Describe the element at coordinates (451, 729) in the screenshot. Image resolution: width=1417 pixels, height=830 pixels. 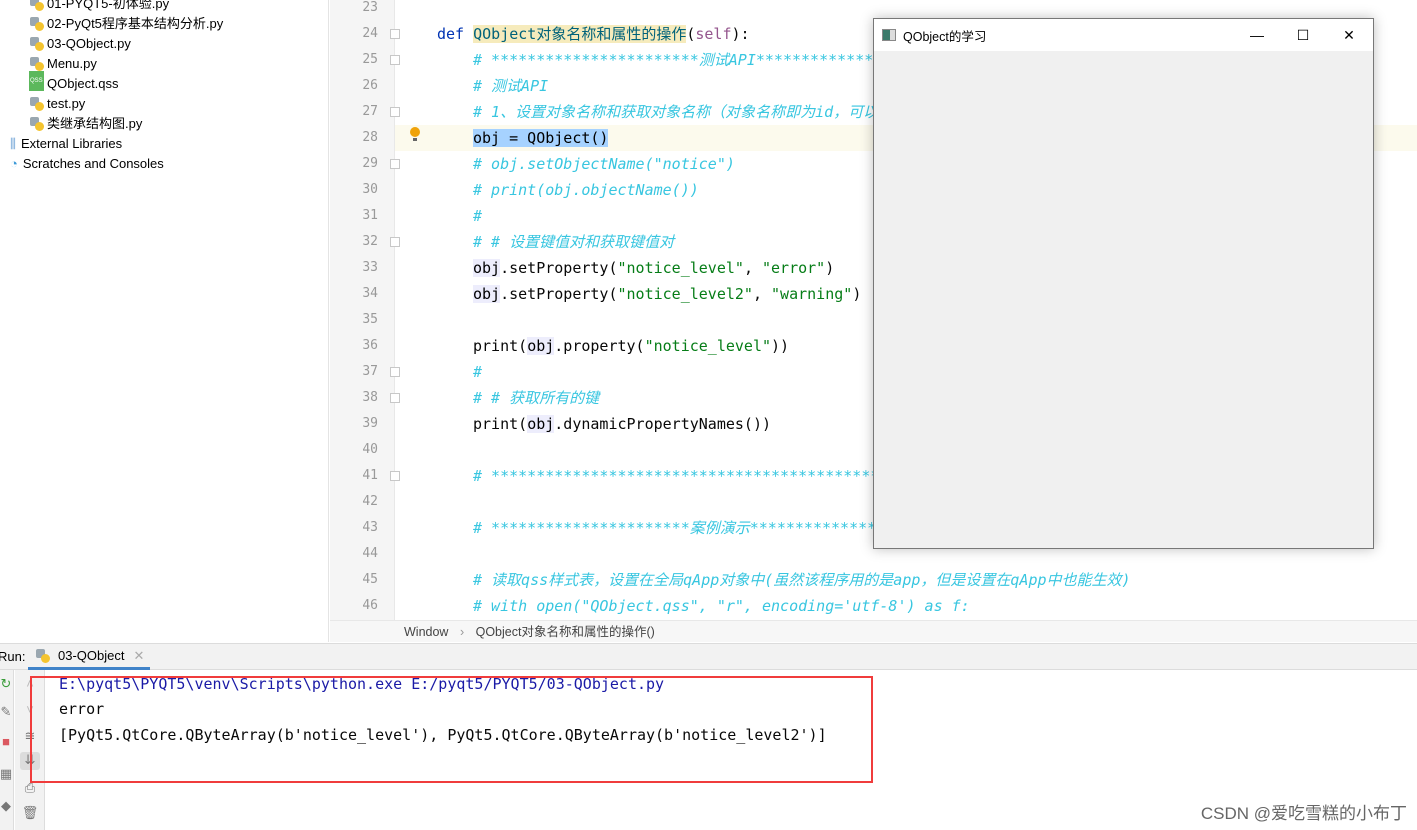
I see `highlight-box` at that location.